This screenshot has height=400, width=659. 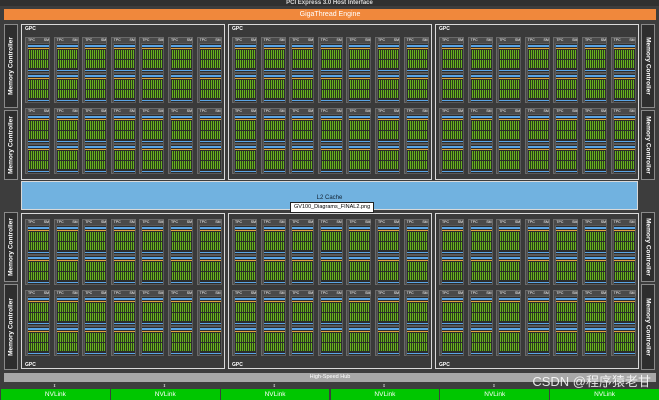 I want to click on watermark: CSDN @程序猿老甘, so click(x=591, y=381).